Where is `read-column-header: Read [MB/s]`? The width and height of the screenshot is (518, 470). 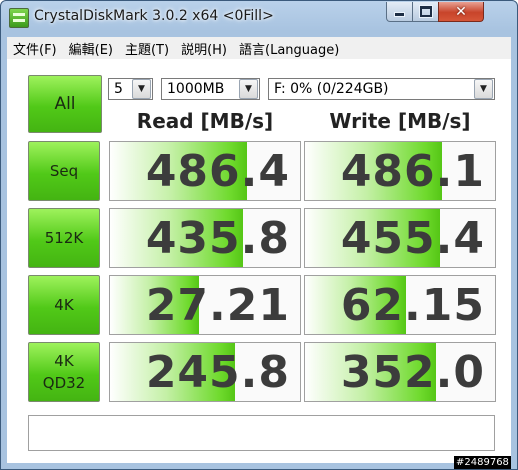
read-column-header: Read [MB/s] is located at coordinates (205, 121).